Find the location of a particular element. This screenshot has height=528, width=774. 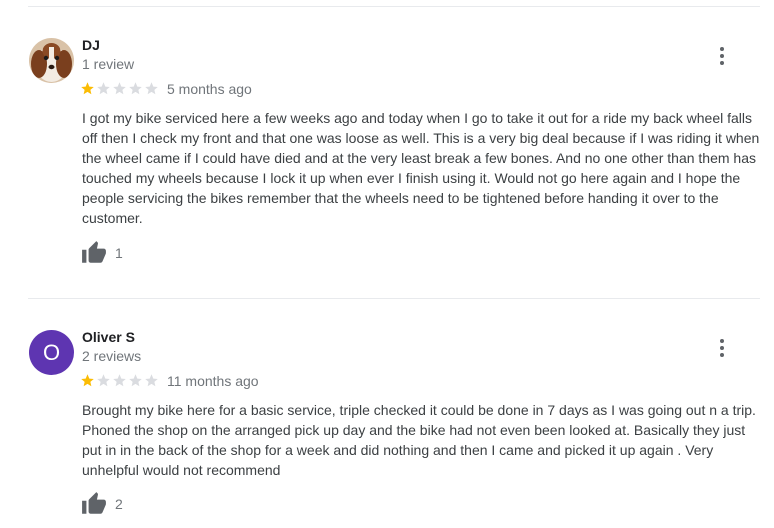

like-count: 2 is located at coordinates (119, 504).